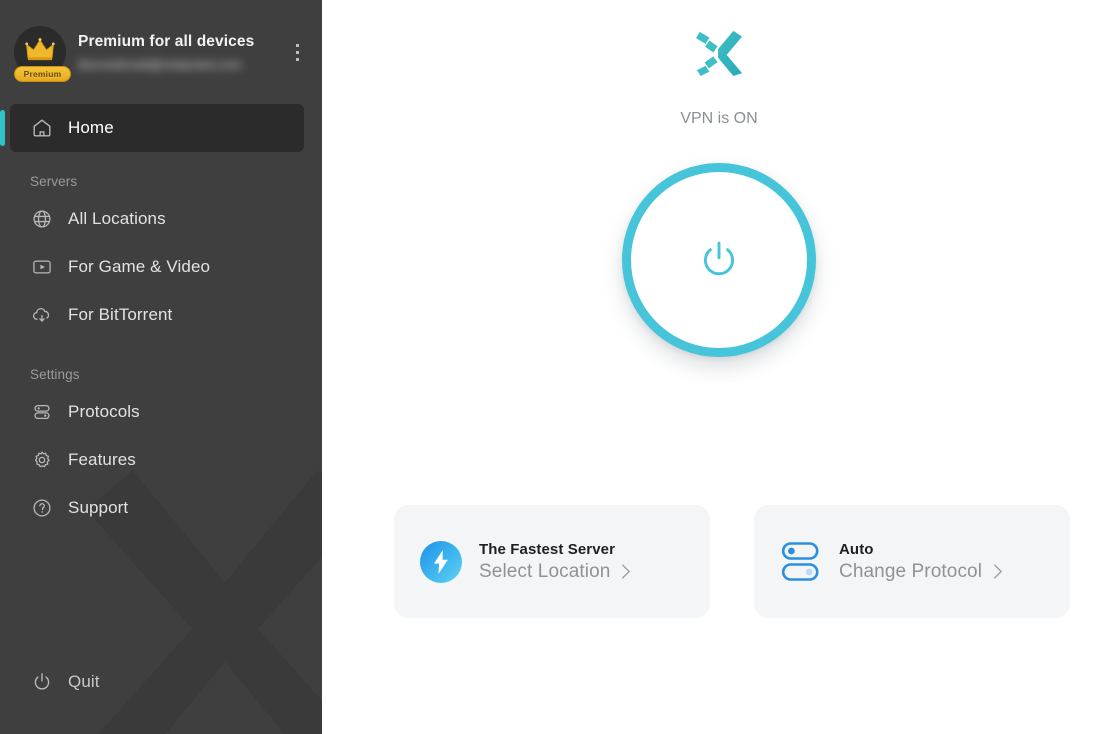 The width and height of the screenshot is (1116, 734). Describe the element at coordinates (55, 374) in the screenshot. I see `section-label-settings: Settings` at that location.